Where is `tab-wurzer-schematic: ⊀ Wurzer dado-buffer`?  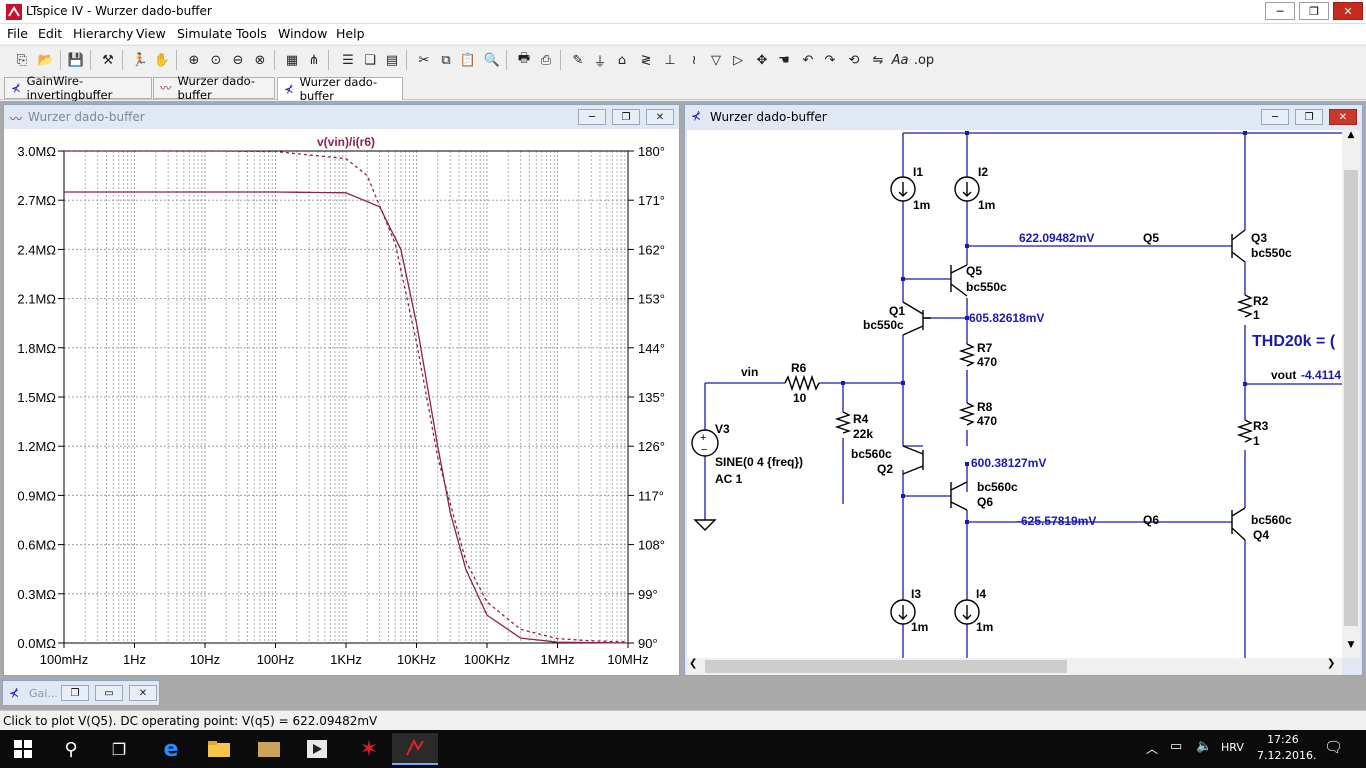 tab-wurzer-schematic: ⊀ Wurzer dado-buffer is located at coordinates (340, 89).